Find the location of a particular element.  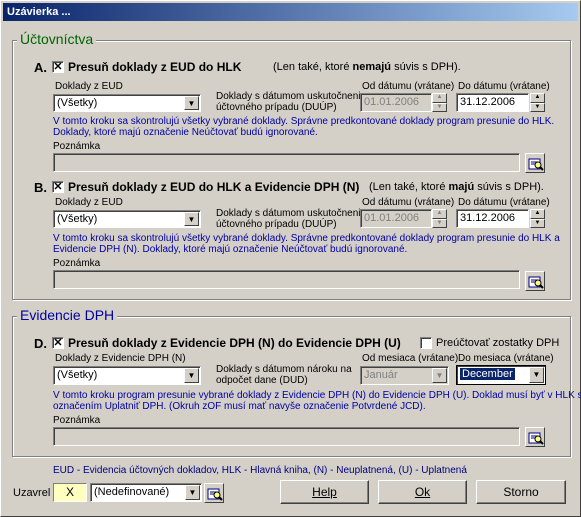

section-d-do-select: December ▼ is located at coordinates (501, 375).